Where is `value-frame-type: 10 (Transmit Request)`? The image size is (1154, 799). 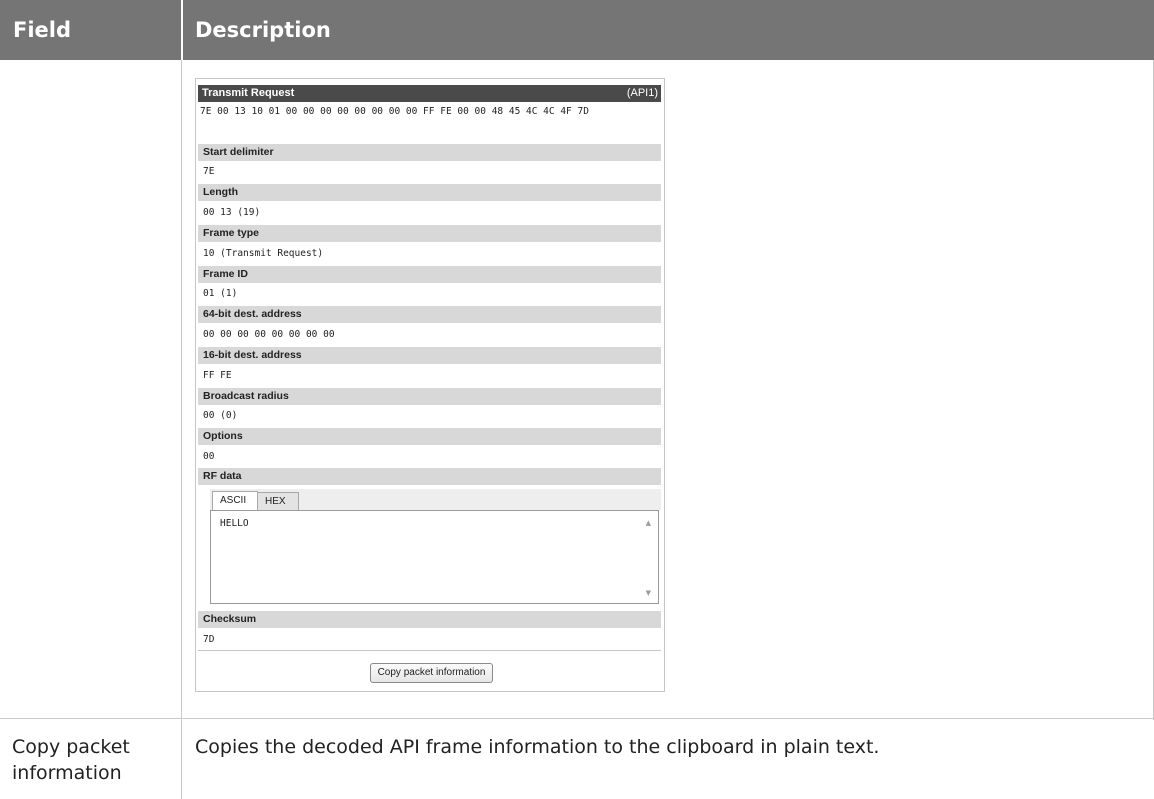 value-frame-type: 10 (Transmit Request) is located at coordinates (263, 253).